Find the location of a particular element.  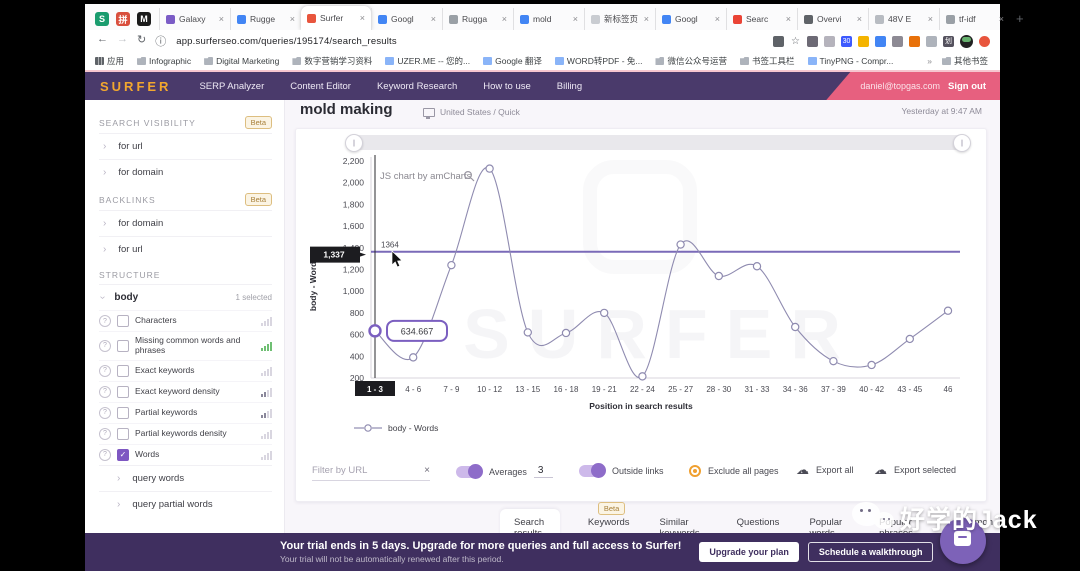

bookmark-item-2: Digital Marketing is located at coordinates (241, 61).